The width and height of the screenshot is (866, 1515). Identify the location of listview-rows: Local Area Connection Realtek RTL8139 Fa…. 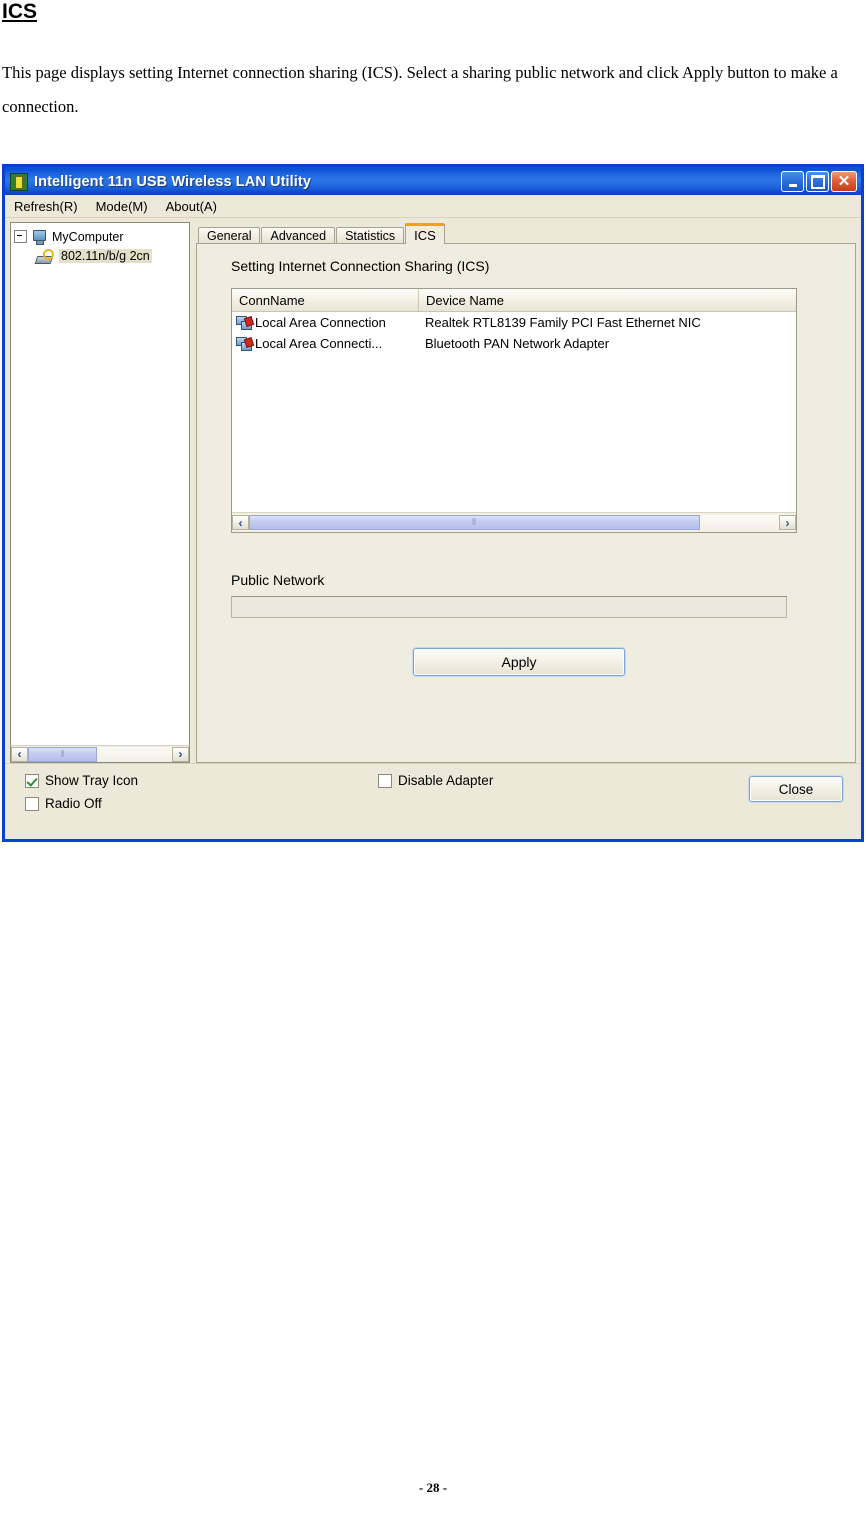
(514, 412).